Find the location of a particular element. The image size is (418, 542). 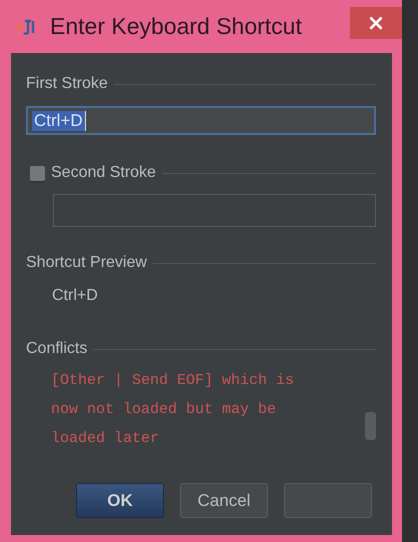

close-button: × is located at coordinates (376, 23).